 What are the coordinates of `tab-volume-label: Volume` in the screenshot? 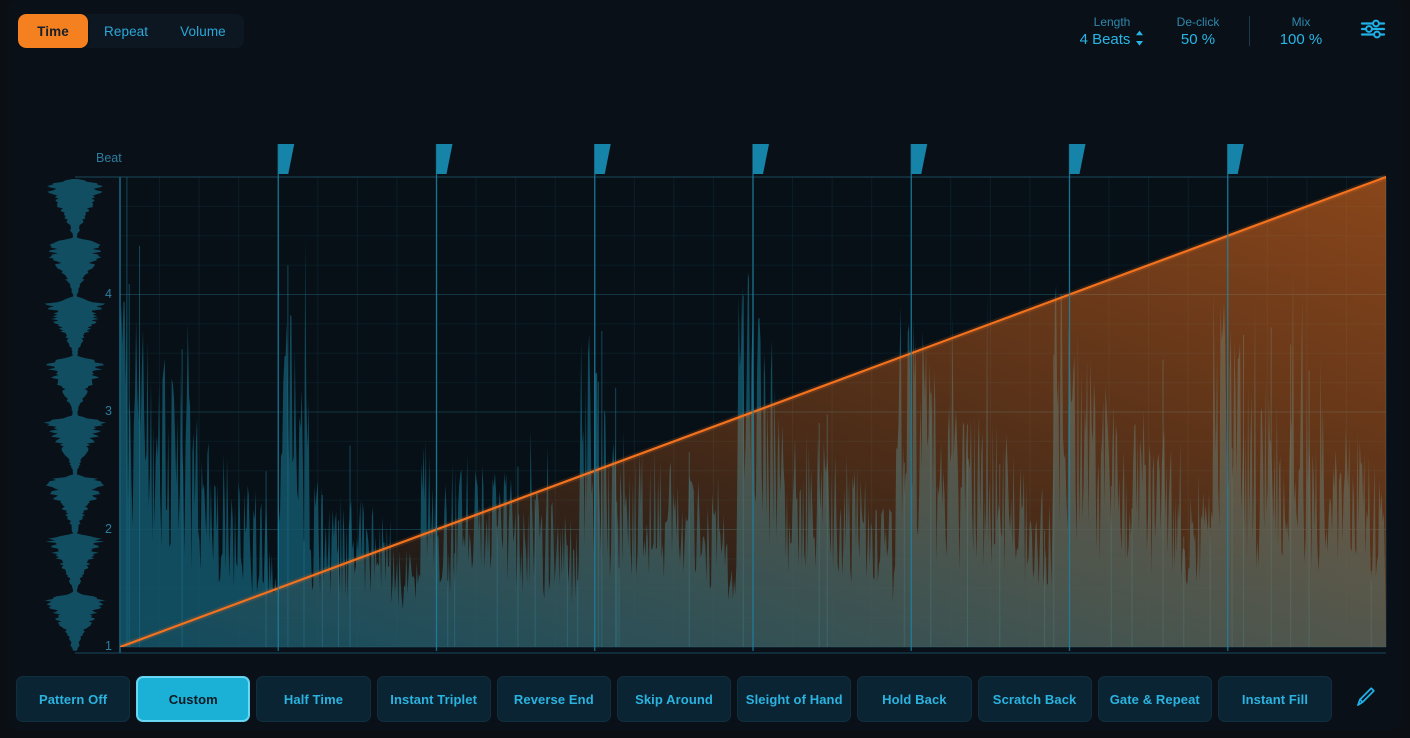 It's located at (203, 31).